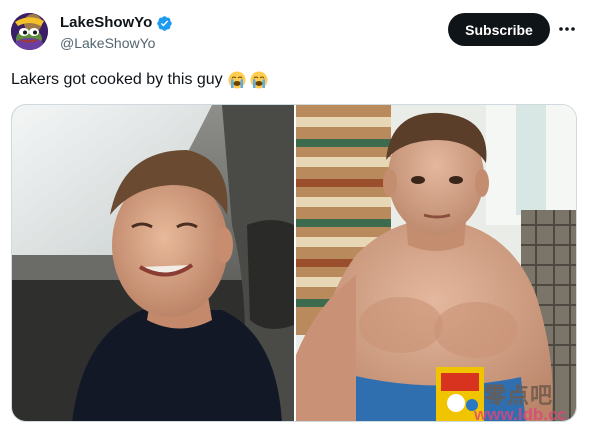 The height and width of the screenshot is (428, 593). What do you see at coordinates (107, 43) in the screenshot?
I see `author-handle: @LakeShowYo` at bounding box center [107, 43].